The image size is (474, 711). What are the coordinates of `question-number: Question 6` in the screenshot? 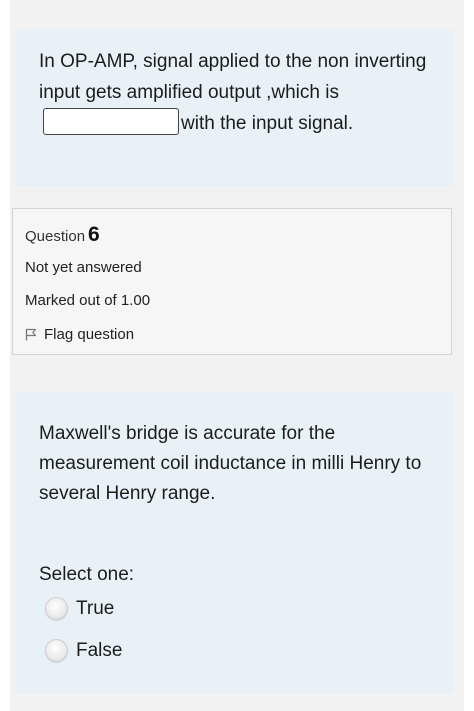 It's located at (62, 235).